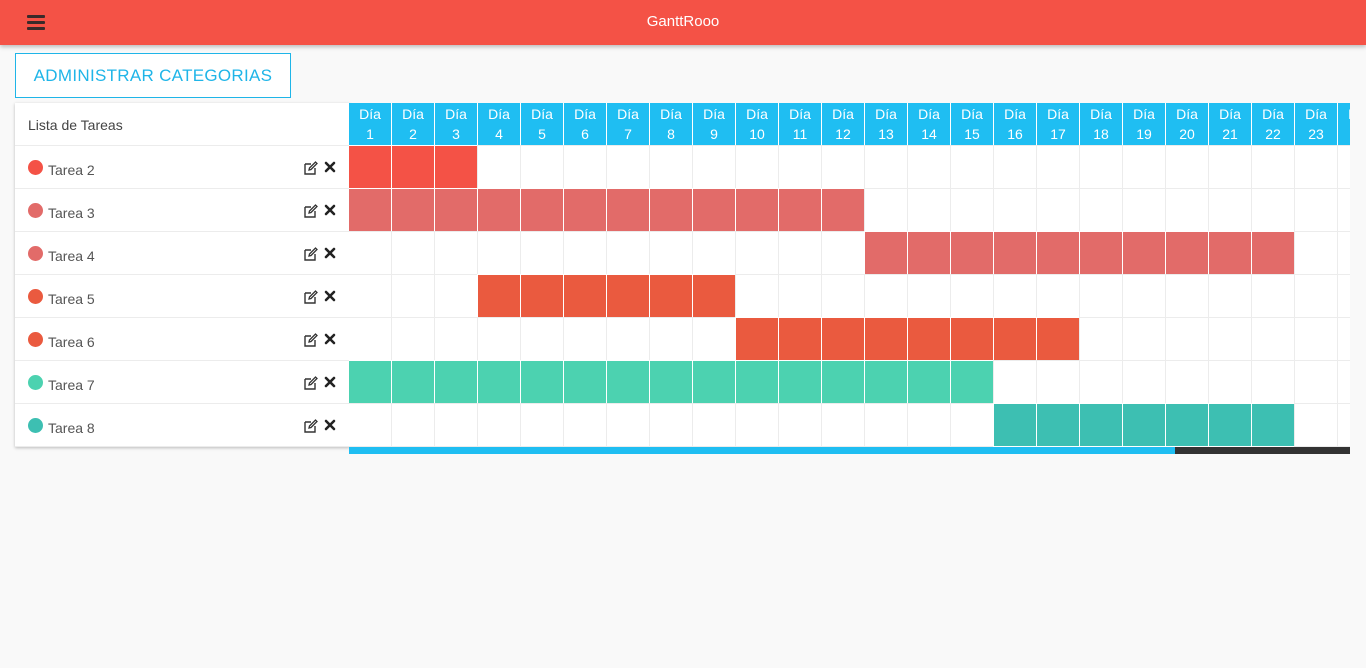 Image resolution: width=1366 pixels, height=668 pixels. I want to click on scrollbar-thumb, so click(762, 450).